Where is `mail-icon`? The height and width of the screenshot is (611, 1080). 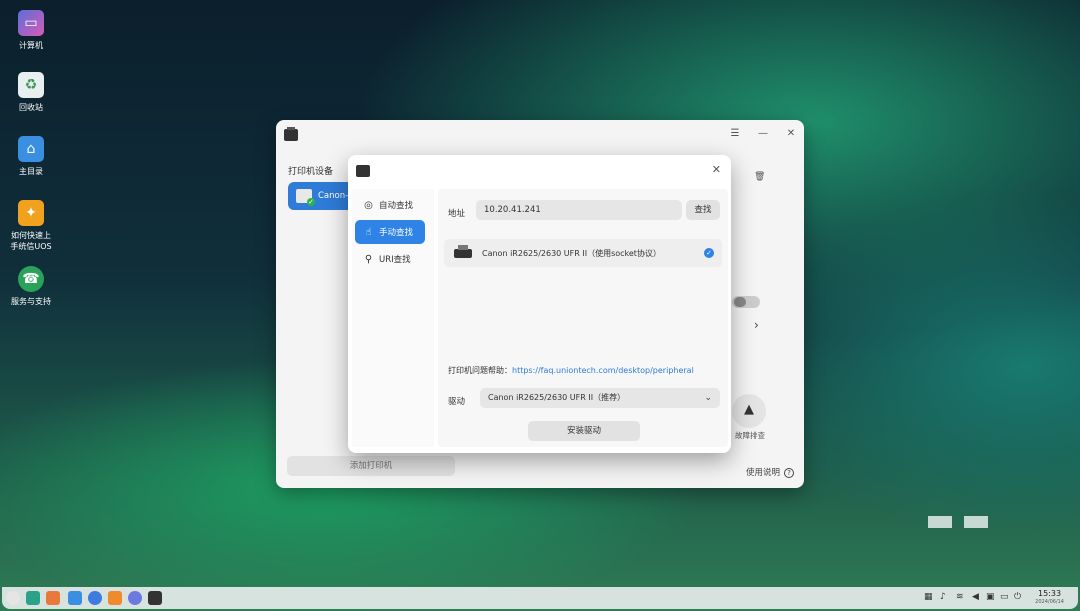 mail-icon is located at coordinates (115, 598).